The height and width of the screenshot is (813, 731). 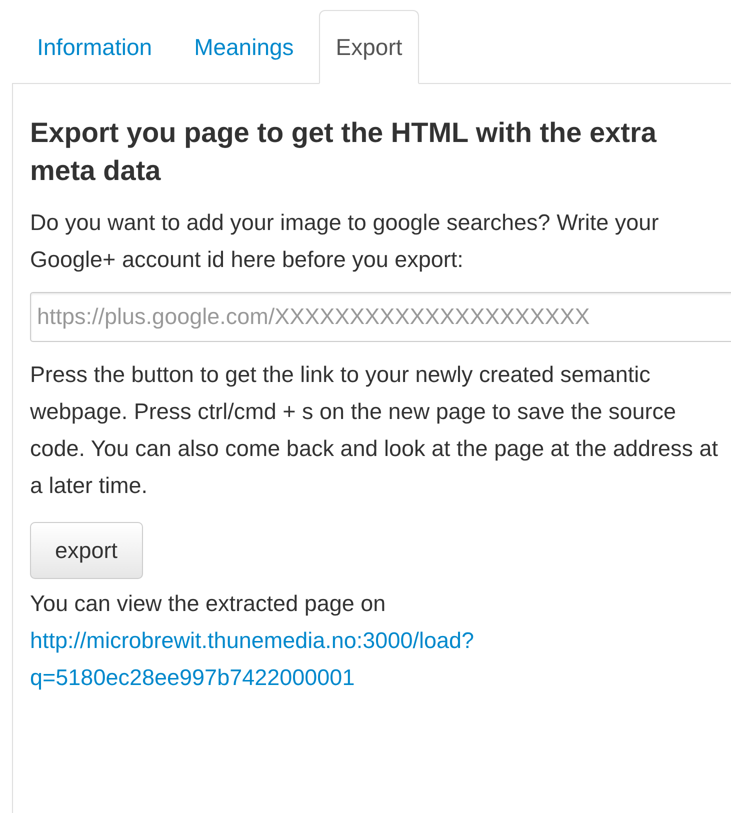 What do you see at coordinates (369, 47) in the screenshot?
I see `tab: Export` at bounding box center [369, 47].